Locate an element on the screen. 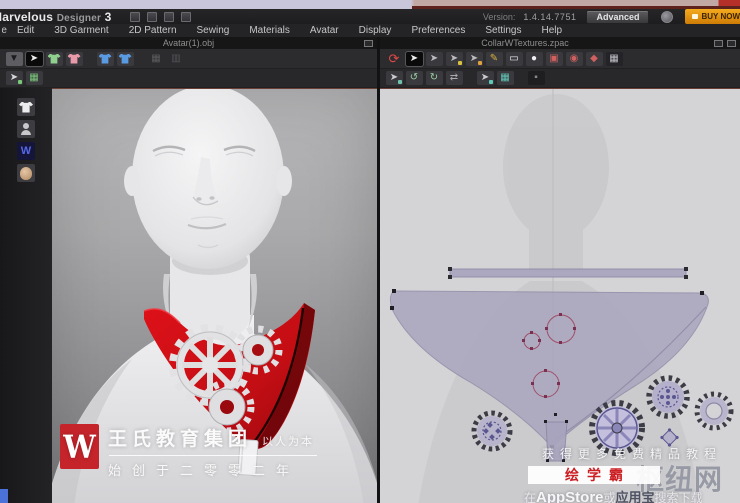 This screenshot has height=503, width=740. select-avatar-tool: ➤ is located at coordinates (14, 78).